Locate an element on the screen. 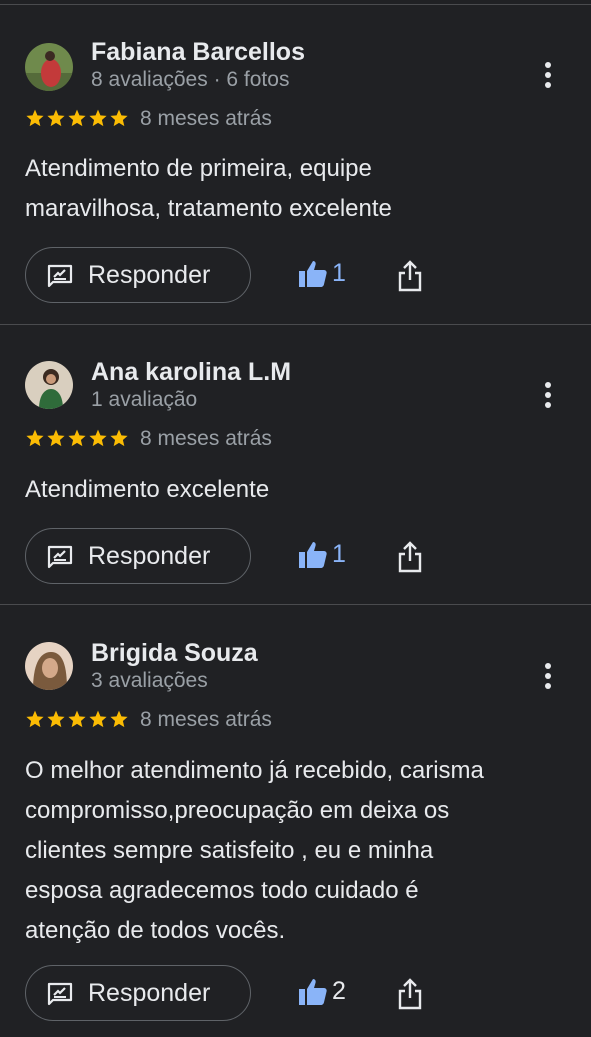 This screenshot has width=591, height=1037. reviewer-meta: 1 avaliação is located at coordinates (144, 399).